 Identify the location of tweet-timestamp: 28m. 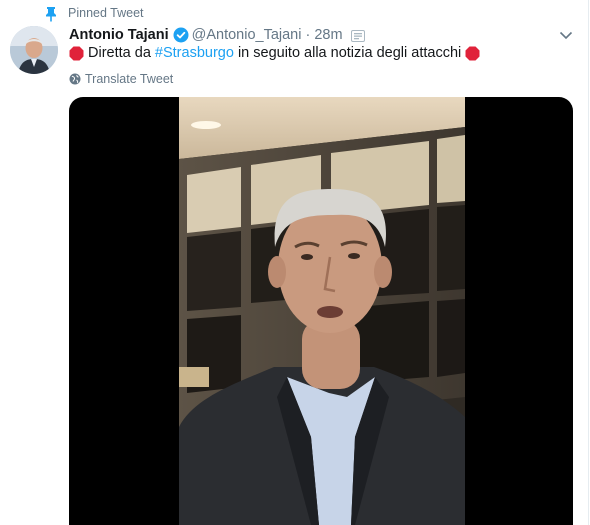
(328, 35).